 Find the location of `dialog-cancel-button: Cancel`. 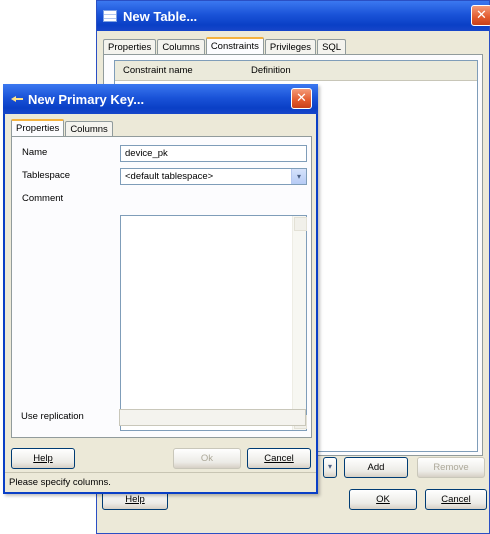

dialog-cancel-button: Cancel is located at coordinates (279, 458).